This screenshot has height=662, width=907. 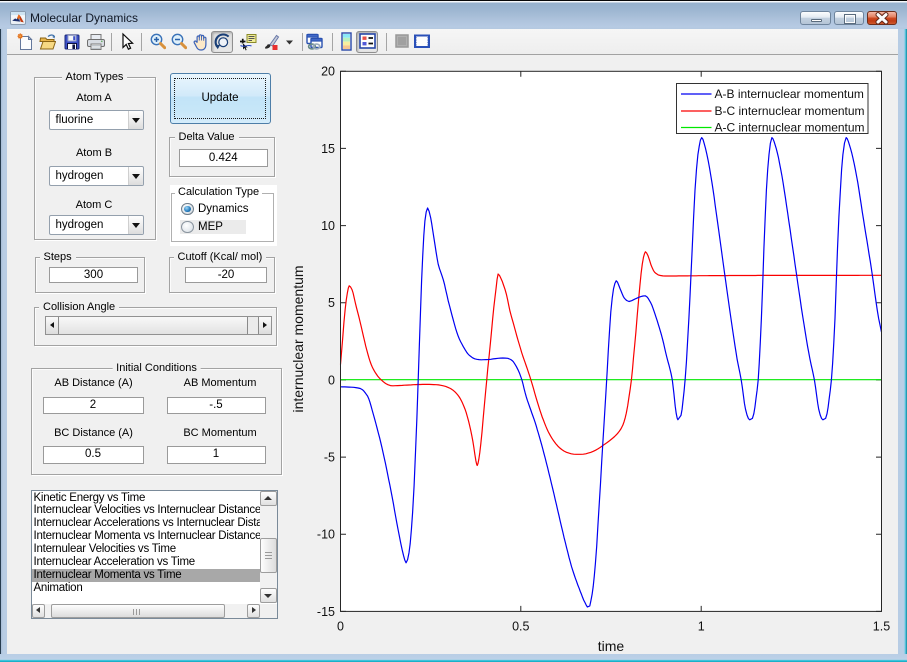 What do you see at coordinates (328, 149) in the screenshot?
I see `svg-text: 15` at bounding box center [328, 149].